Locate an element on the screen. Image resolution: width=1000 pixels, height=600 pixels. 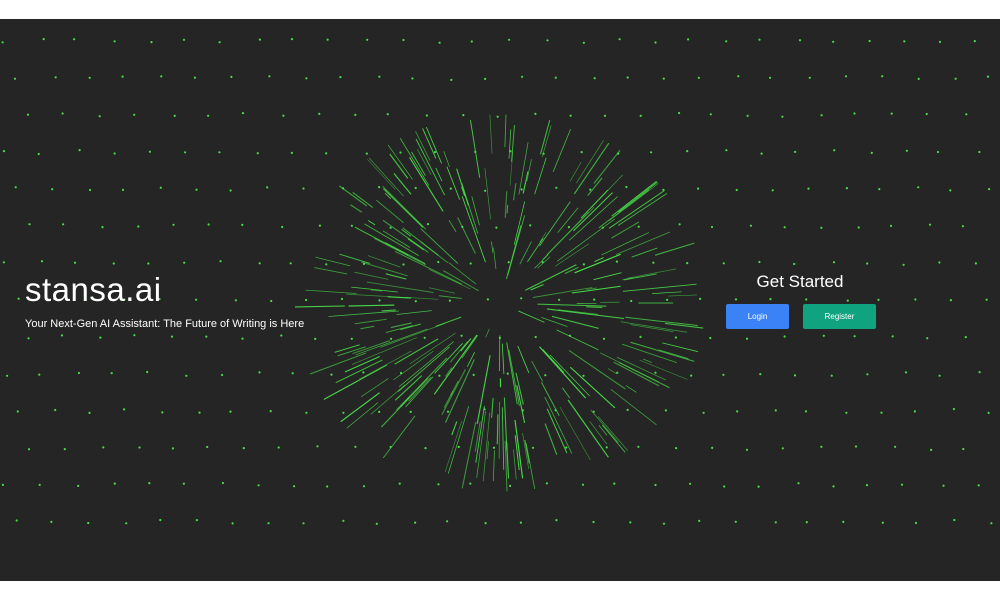
get-started-heading: Get Started is located at coordinates (800, 281).